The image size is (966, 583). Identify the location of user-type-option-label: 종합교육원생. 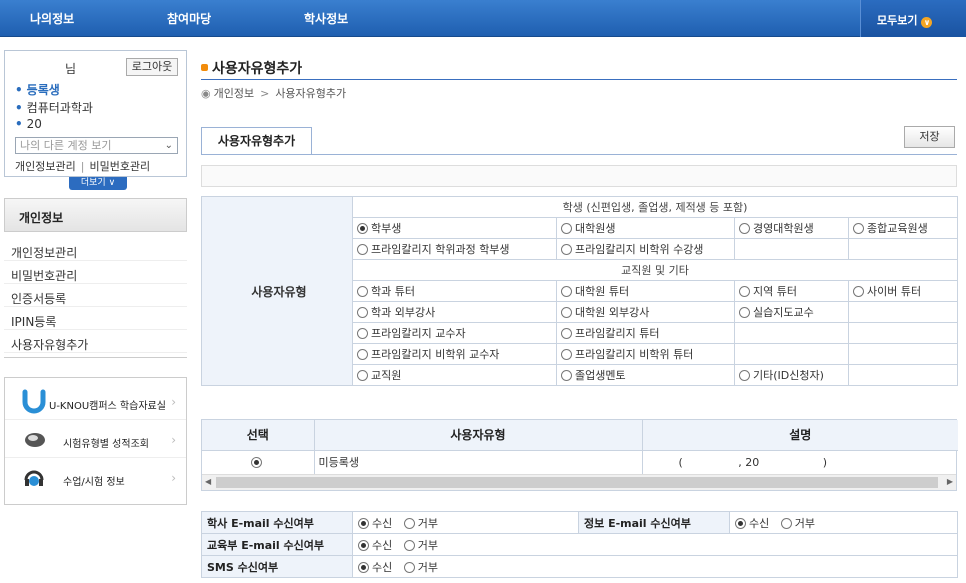
(897, 228).